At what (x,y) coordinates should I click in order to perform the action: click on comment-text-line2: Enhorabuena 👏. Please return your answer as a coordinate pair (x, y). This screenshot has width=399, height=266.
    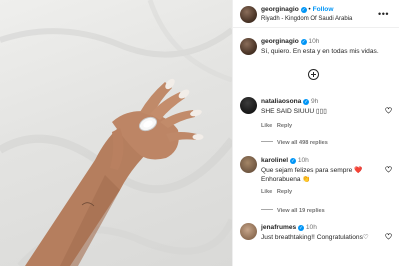
    Looking at the image, I should click on (286, 179).